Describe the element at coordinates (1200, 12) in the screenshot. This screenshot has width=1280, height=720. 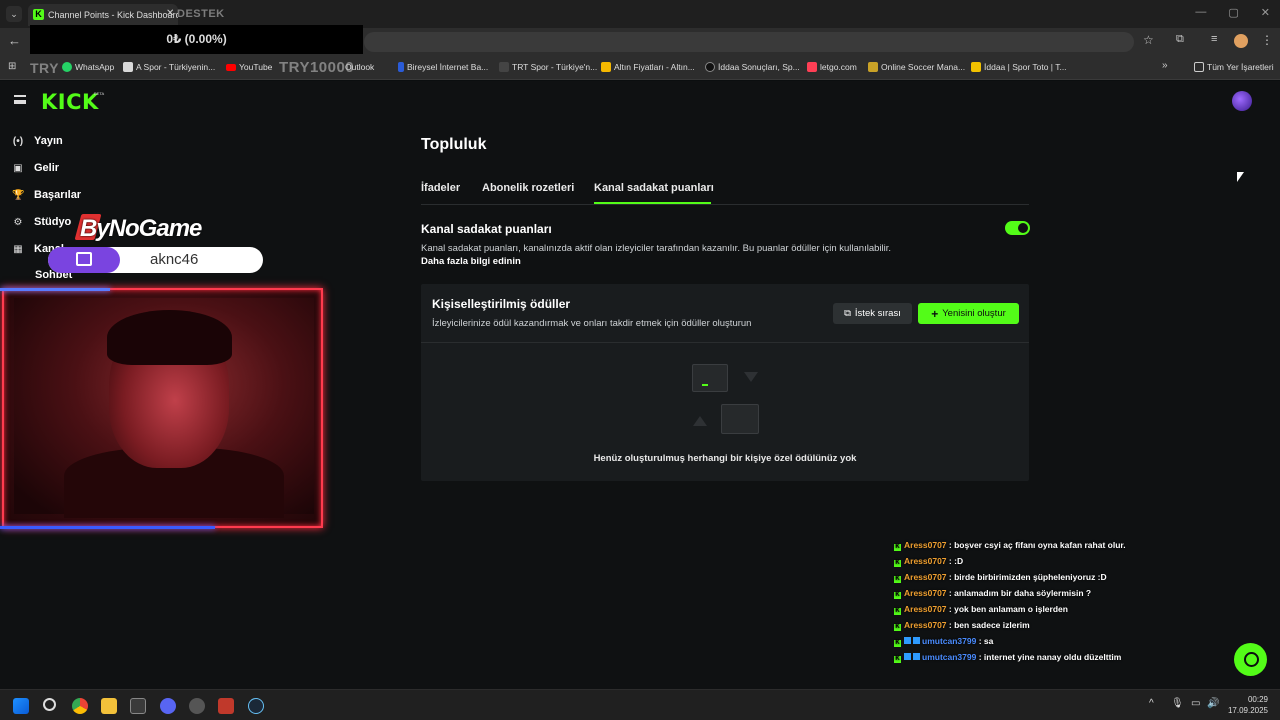
I see `minimize-button: —` at that location.